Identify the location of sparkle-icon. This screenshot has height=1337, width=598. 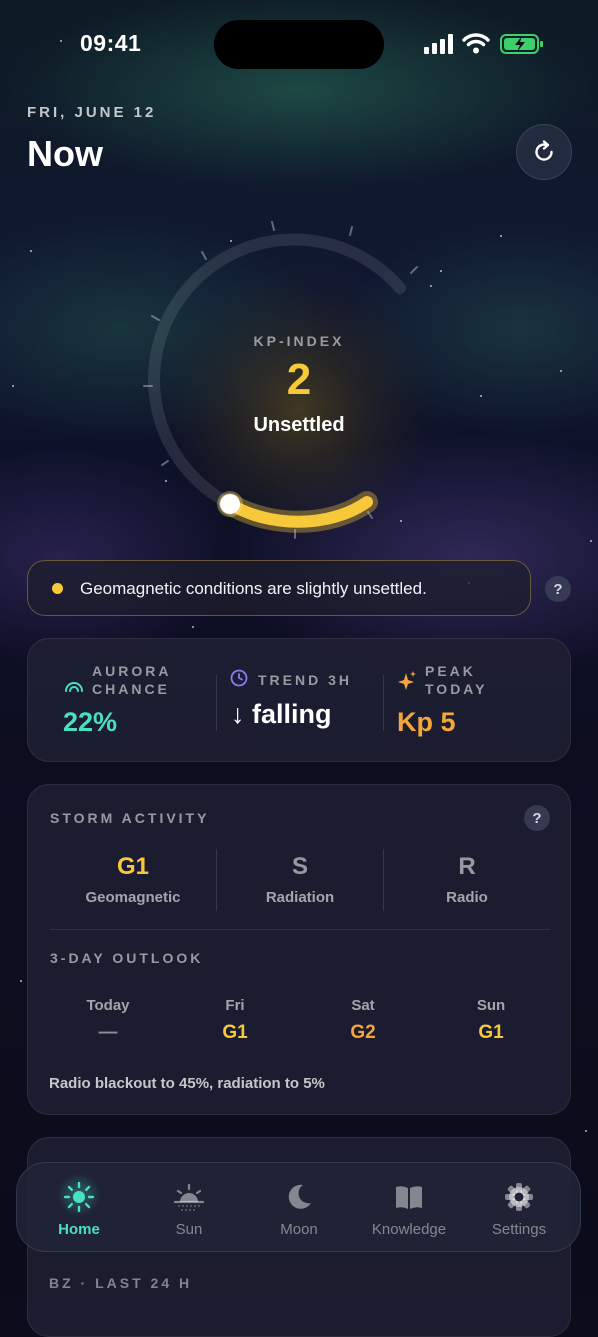
(407, 680).